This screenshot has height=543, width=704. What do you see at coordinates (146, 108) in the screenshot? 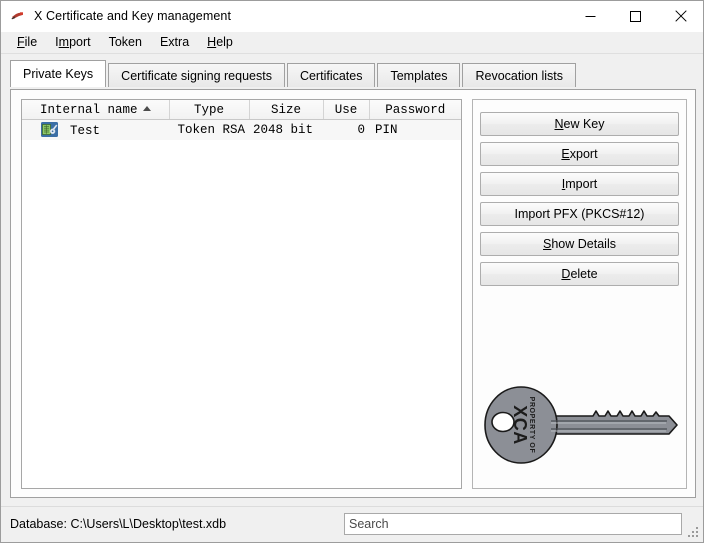
I see `triangle-up-icon` at bounding box center [146, 108].